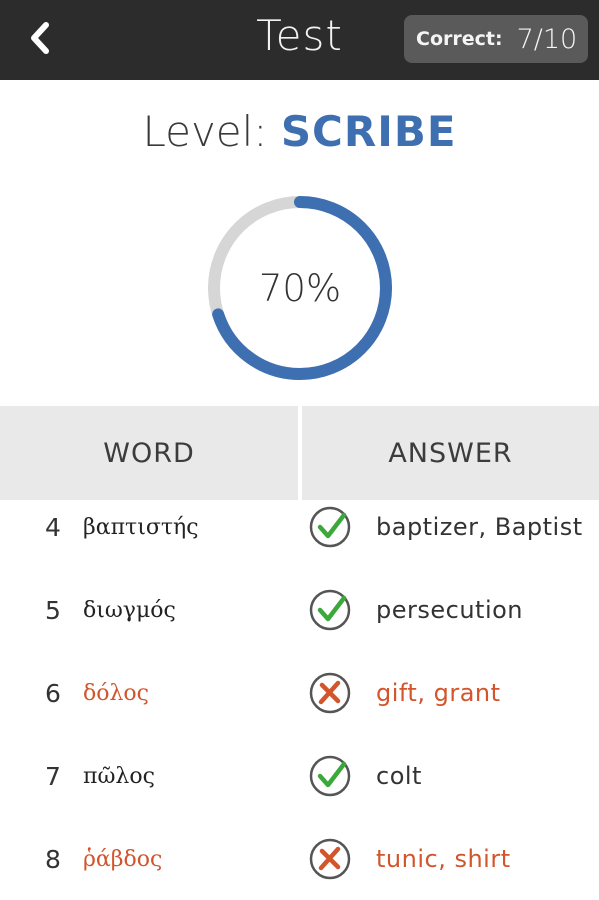  Describe the element at coordinates (459, 39) in the screenshot. I see `score-label: Correct:` at that location.